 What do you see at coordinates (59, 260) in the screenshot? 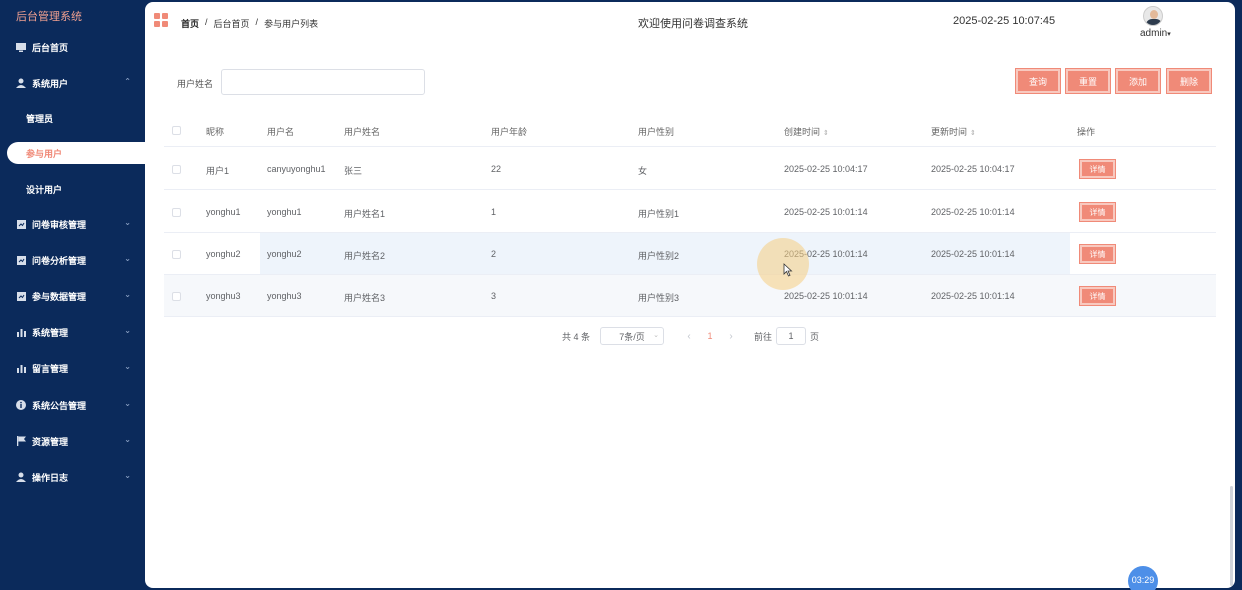
I see `sidebar-item-label: 问卷分析管理` at bounding box center [59, 260].